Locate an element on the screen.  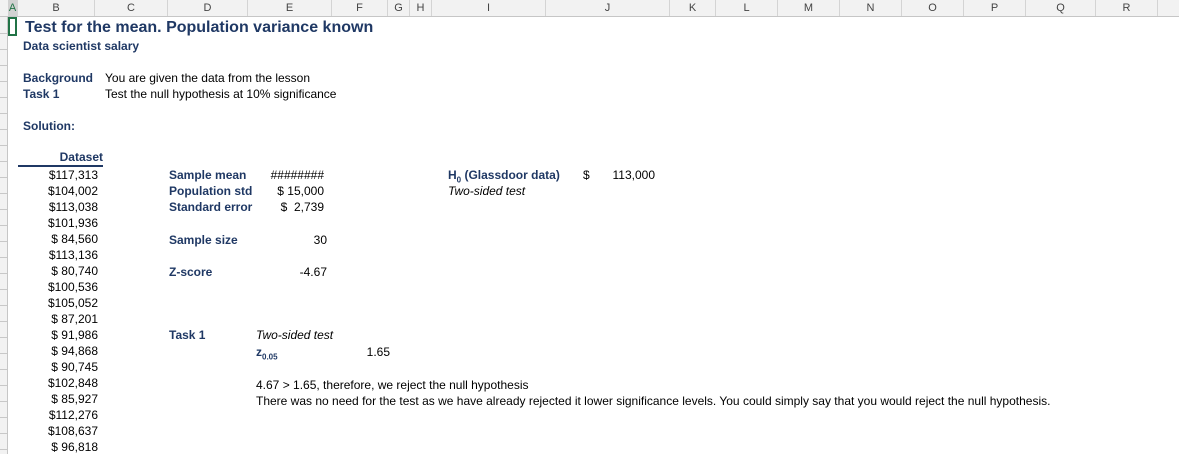
column-header-g: G is located at coordinates (399, 8).